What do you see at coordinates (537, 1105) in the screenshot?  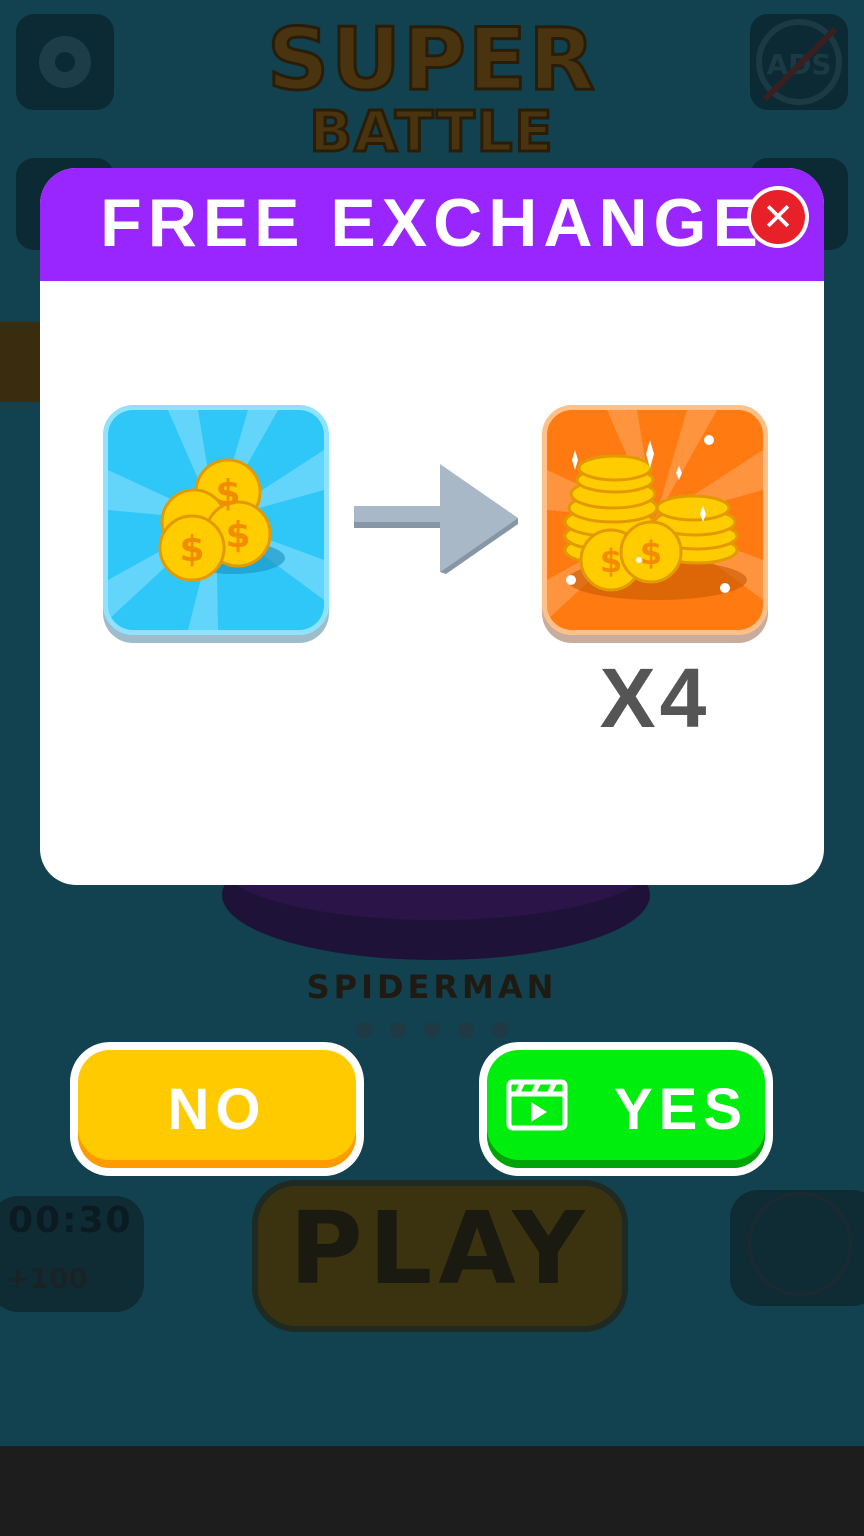 I see `video-clapper-icon` at bounding box center [537, 1105].